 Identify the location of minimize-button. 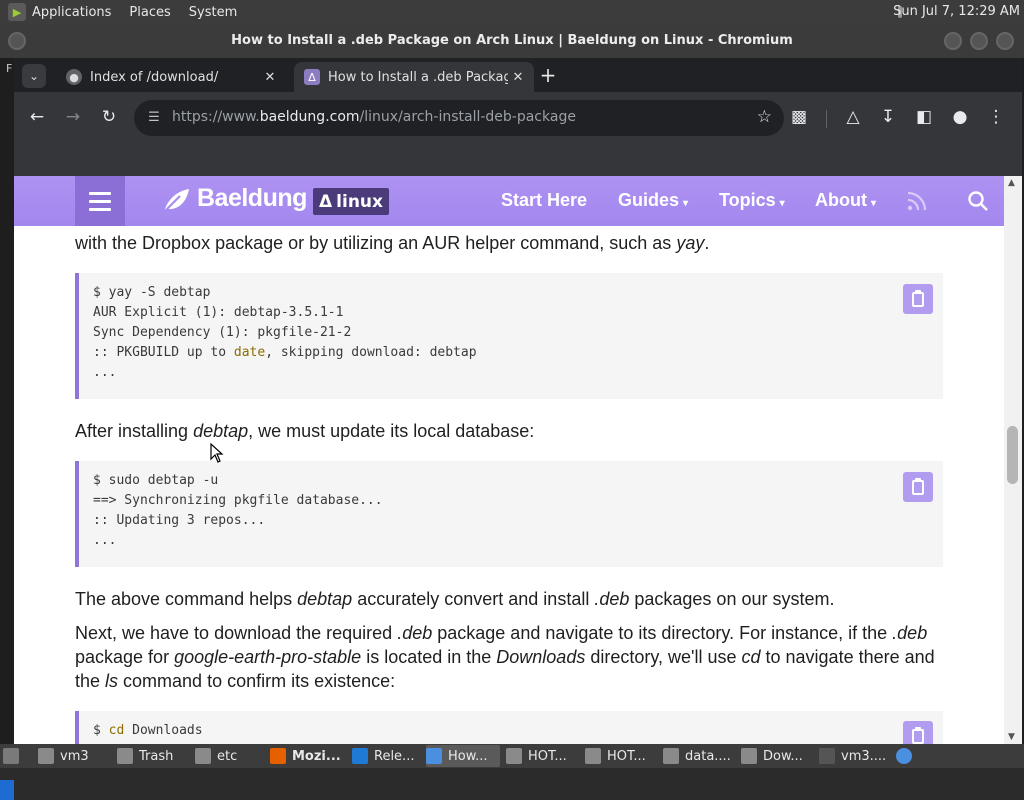
(953, 41).